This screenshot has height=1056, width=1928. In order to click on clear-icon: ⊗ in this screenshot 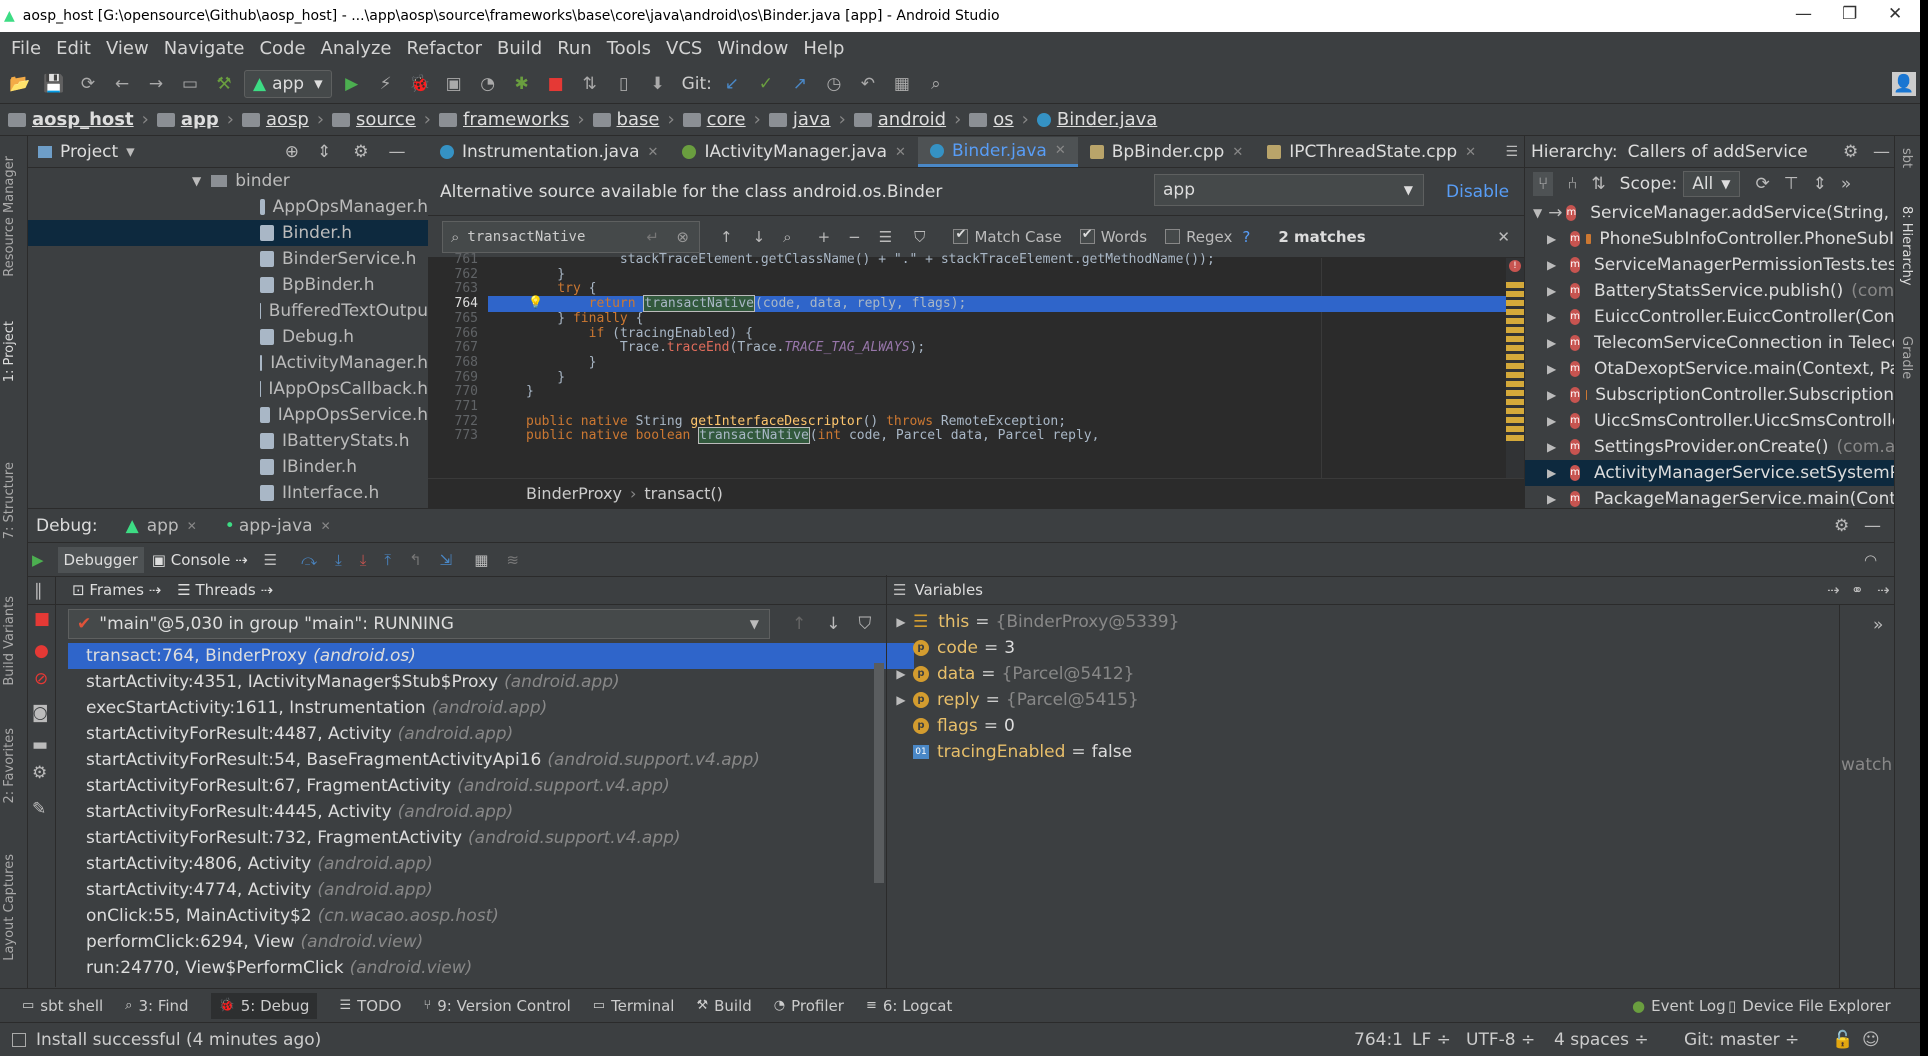, I will do `click(682, 237)`.